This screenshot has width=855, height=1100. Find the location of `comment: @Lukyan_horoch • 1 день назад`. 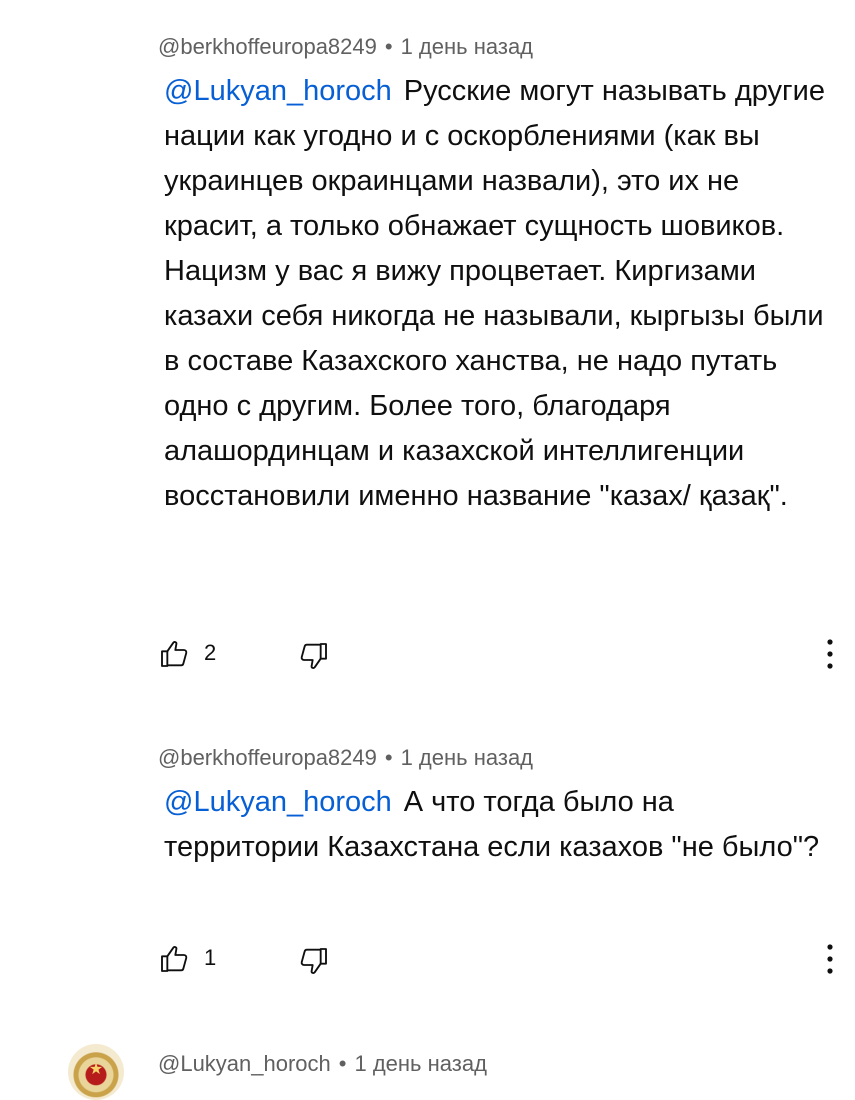

comment: @Lukyan_horoch • 1 день назад is located at coordinates (493, 1064).